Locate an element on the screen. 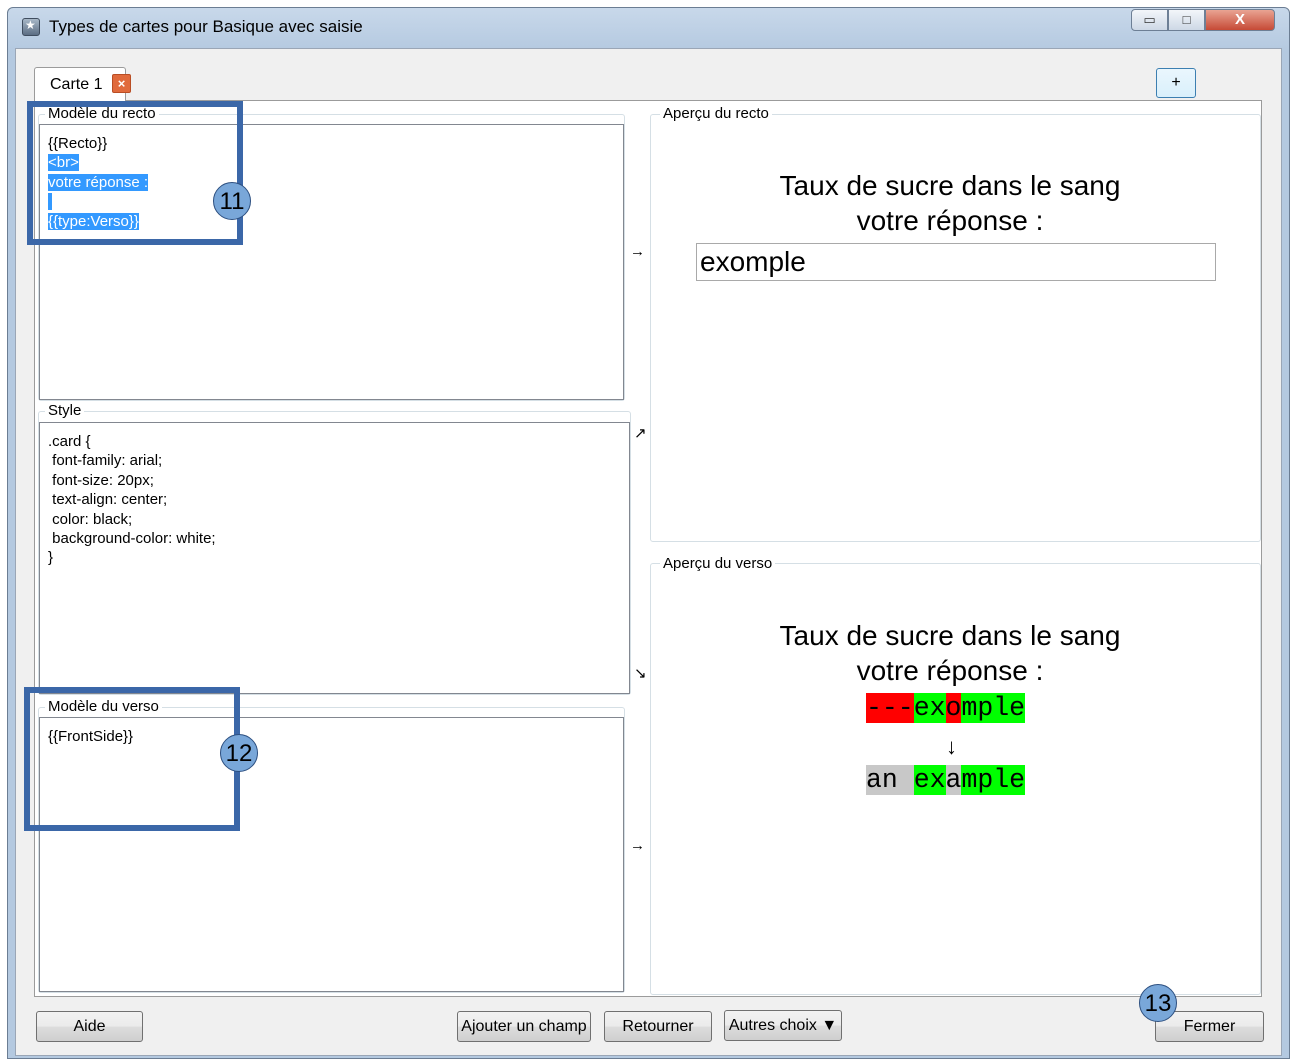  editor-line: font-family: arial; is located at coordinates (105, 461).